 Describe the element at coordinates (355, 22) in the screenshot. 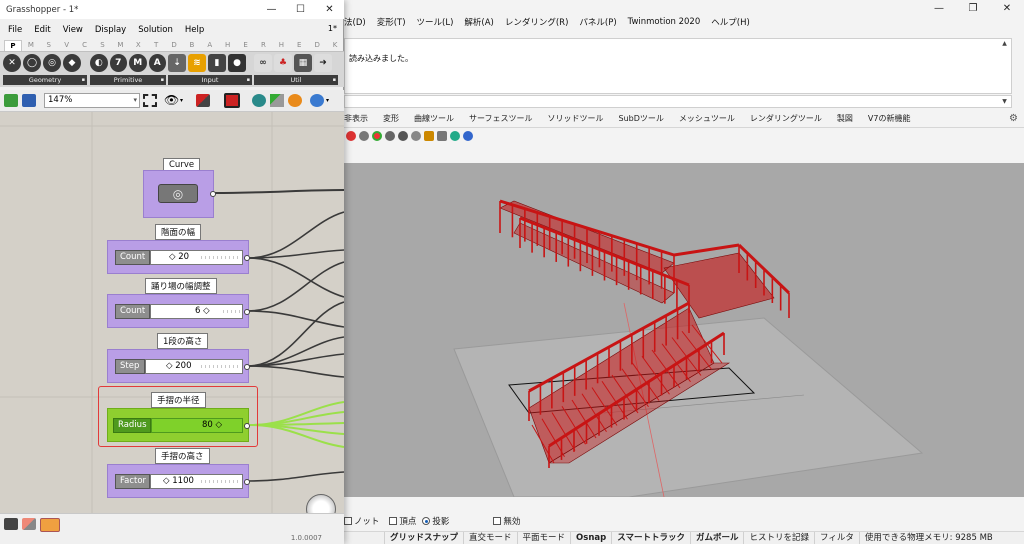

I see `menu-item: 法(D)` at that location.